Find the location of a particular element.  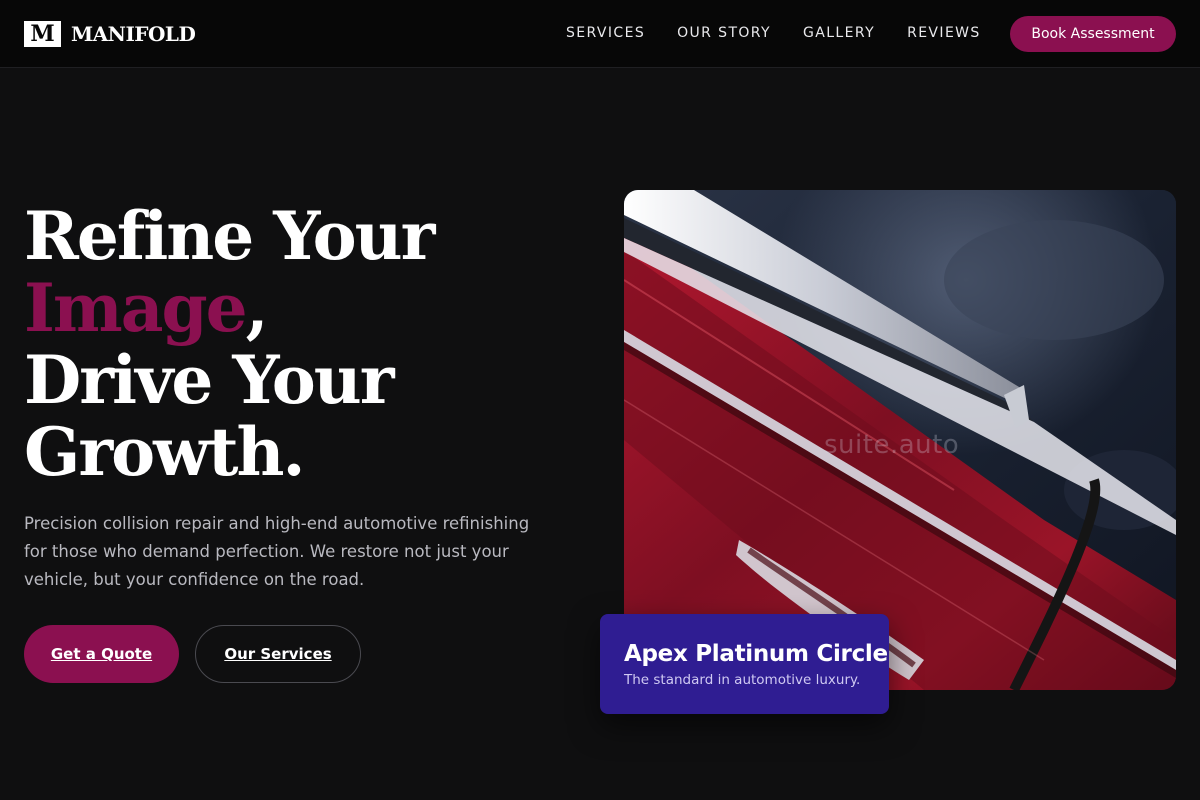

headline-accent-word: Image is located at coordinates (136, 308).